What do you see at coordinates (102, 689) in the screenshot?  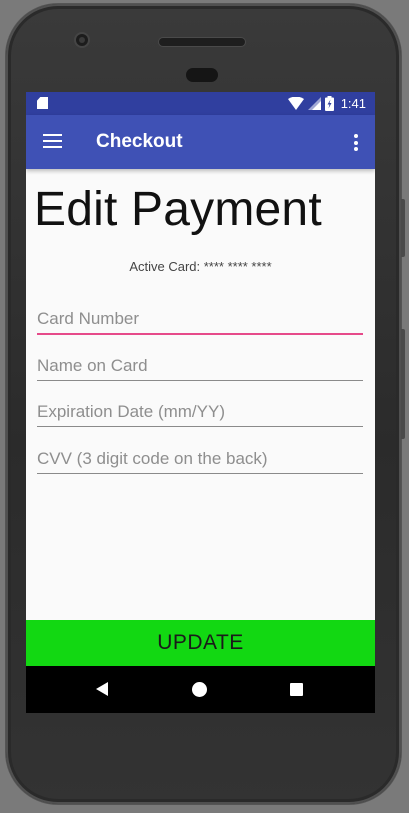 I see `back-icon` at bounding box center [102, 689].